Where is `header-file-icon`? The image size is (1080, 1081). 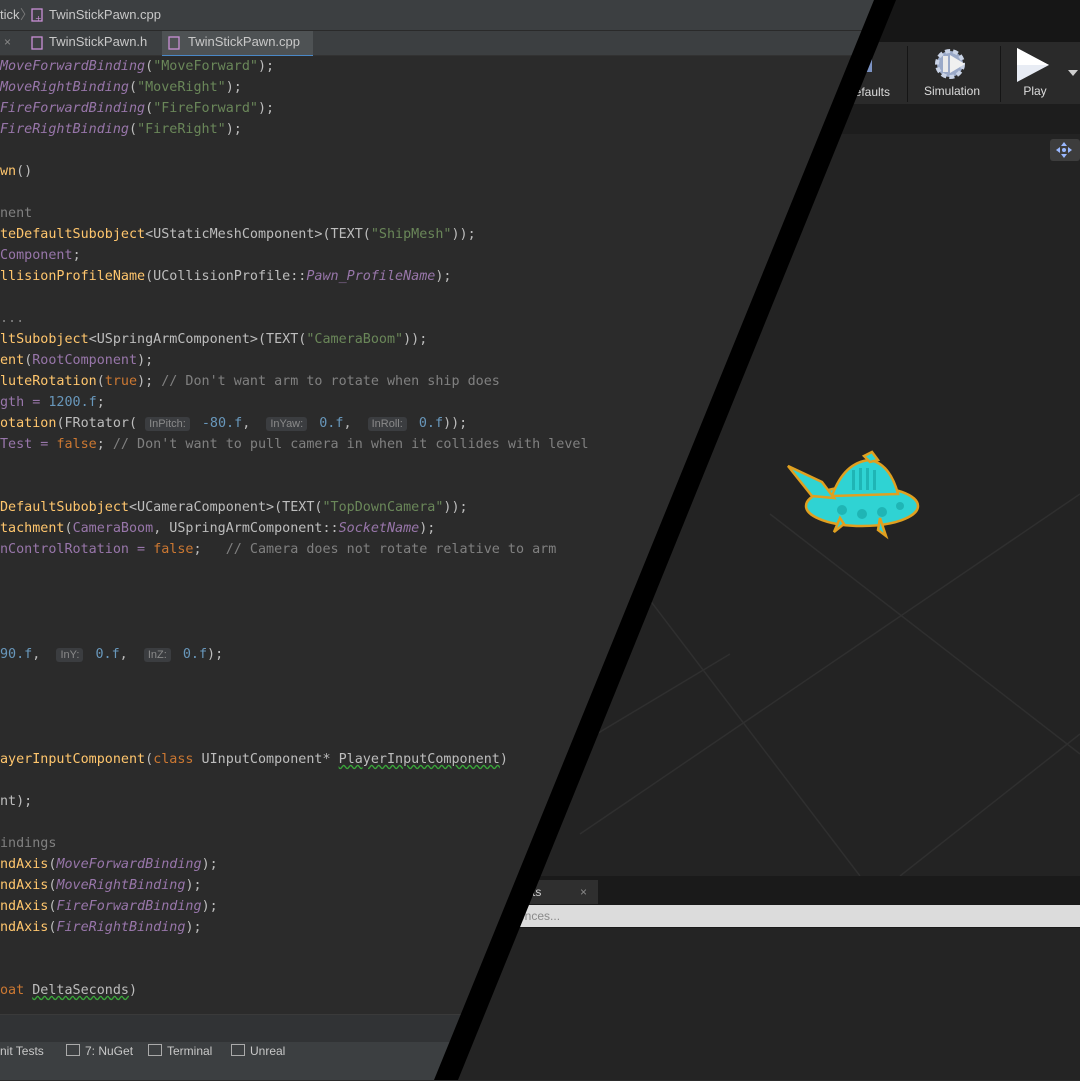 header-file-icon is located at coordinates (37, 43).